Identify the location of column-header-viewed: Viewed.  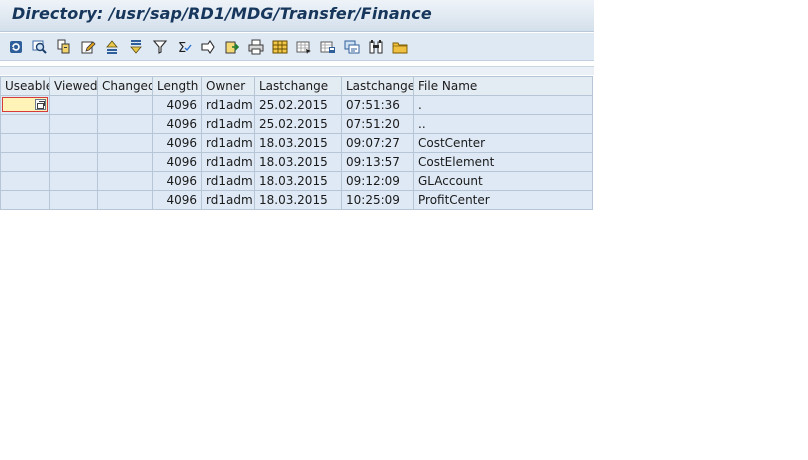
(73, 86).